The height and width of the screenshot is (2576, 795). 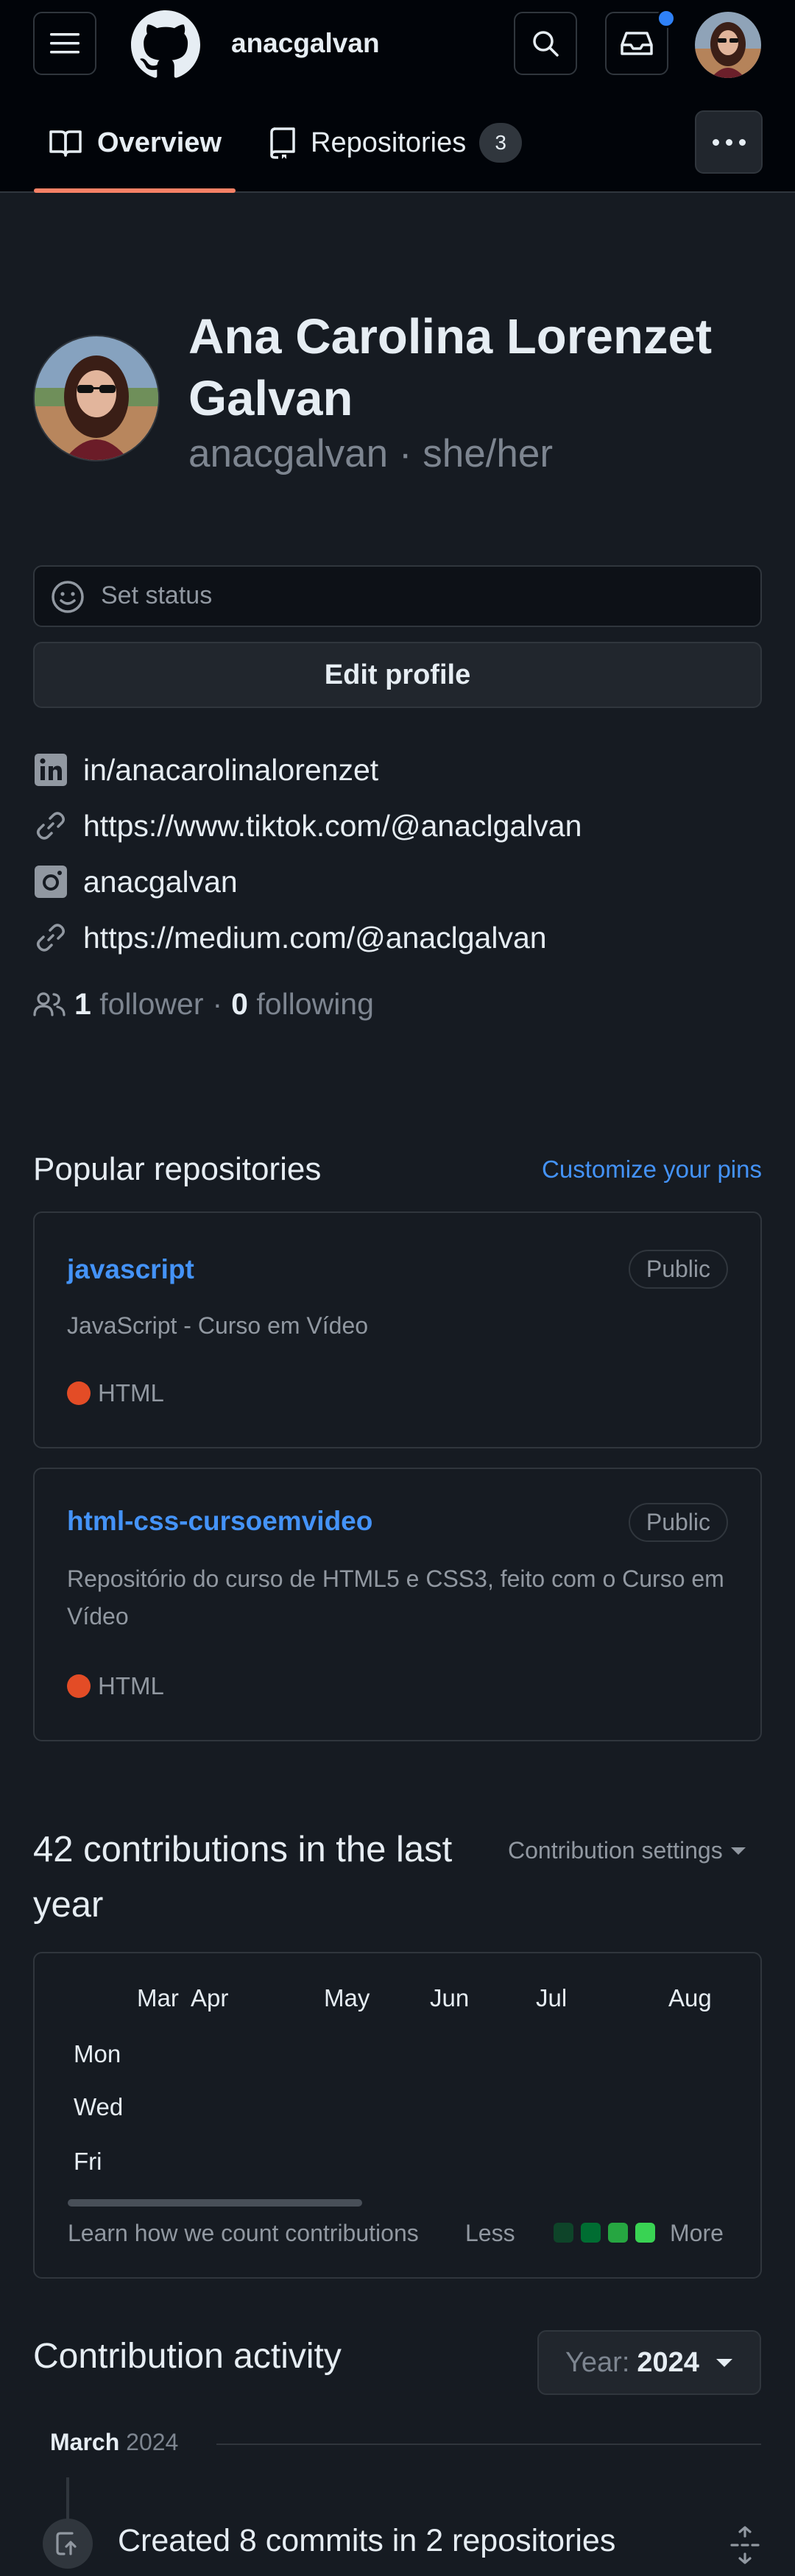 What do you see at coordinates (68, 597) in the screenshot?
I see `smiley-icon` at bounding box center [68, 597].